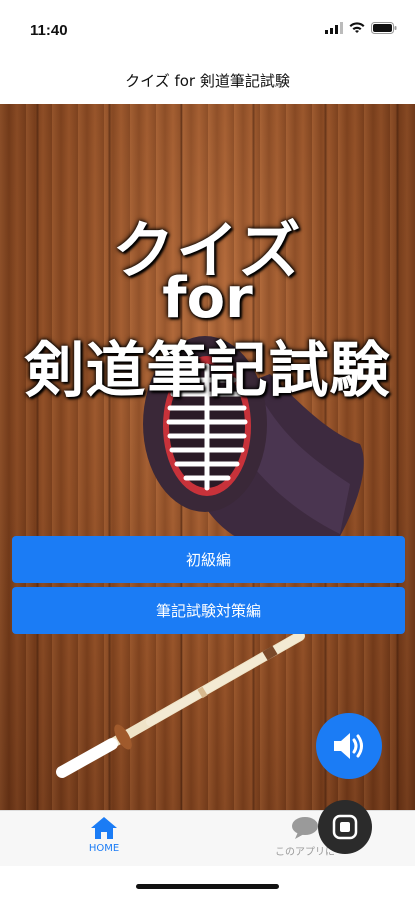 The height and width of the screenshot is (900, 415). What do you see at coordinates (357, 27) in the screenshot?
I see `wifi-icon` at bounding box center [357, 27].